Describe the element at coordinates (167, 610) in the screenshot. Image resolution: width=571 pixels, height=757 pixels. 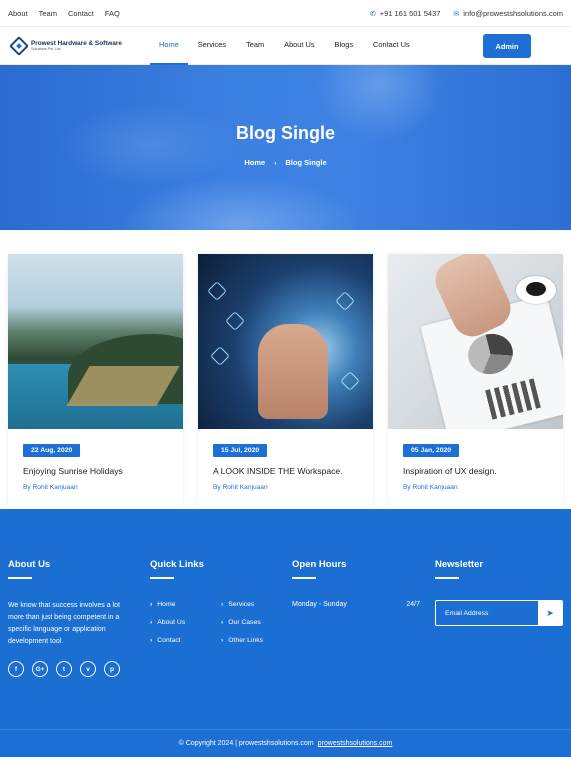
I see `footer-link-home: Home` at that location.